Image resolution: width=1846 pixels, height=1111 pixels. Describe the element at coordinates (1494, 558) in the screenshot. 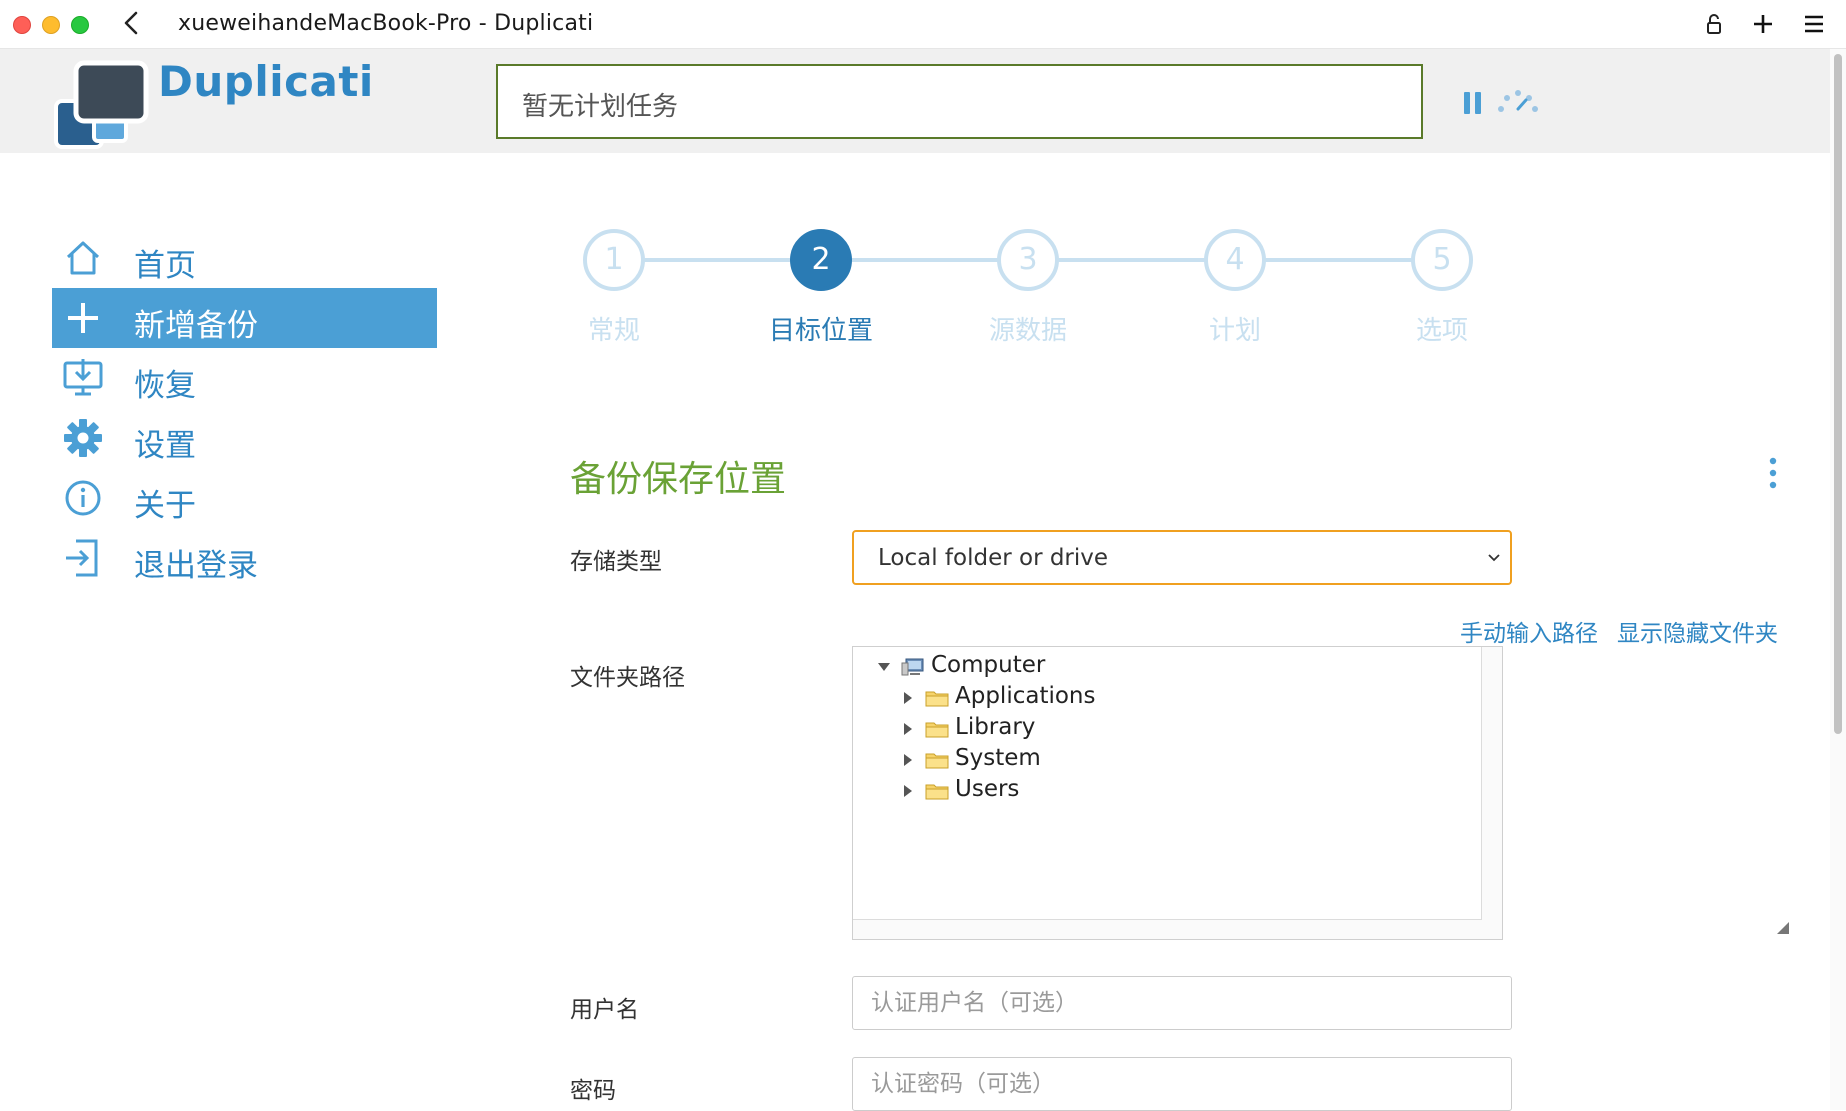

I see `chevron-down-icon` at that location.